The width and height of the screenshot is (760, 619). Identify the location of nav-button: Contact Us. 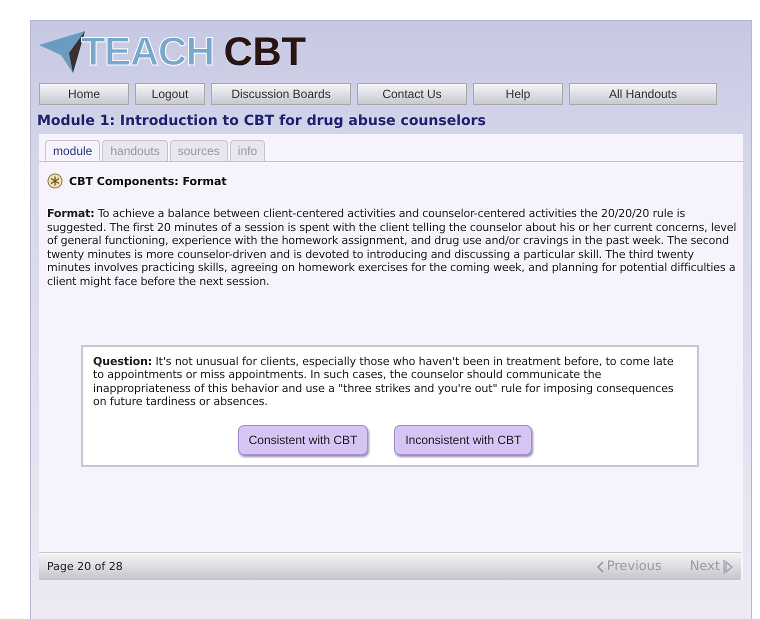
(412, 94).